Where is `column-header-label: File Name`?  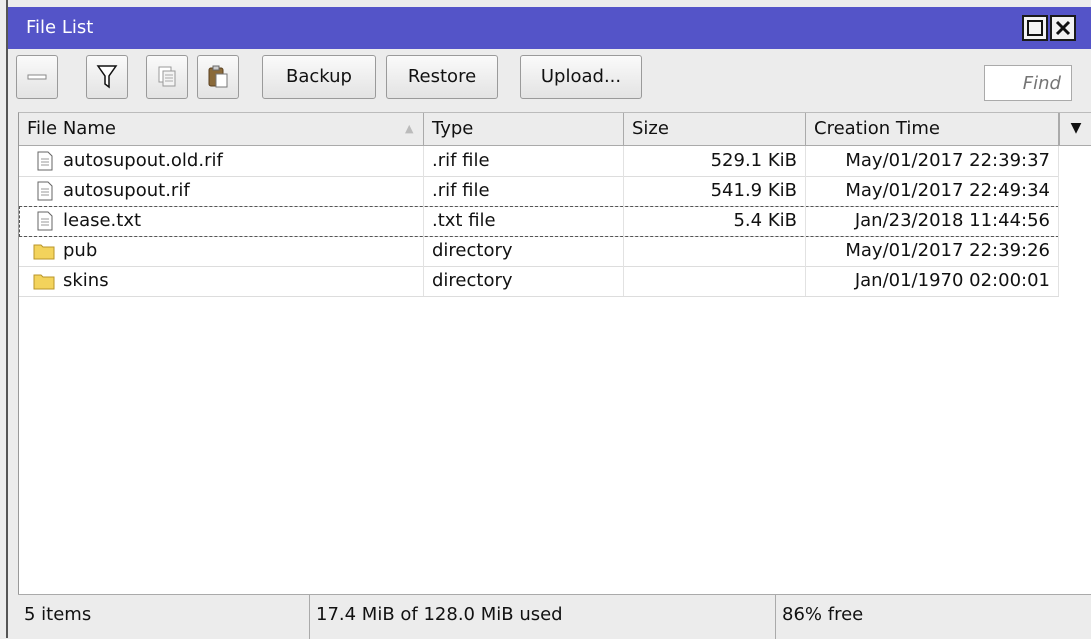 column-header-label: File Name is located at coordinates (71, 128).